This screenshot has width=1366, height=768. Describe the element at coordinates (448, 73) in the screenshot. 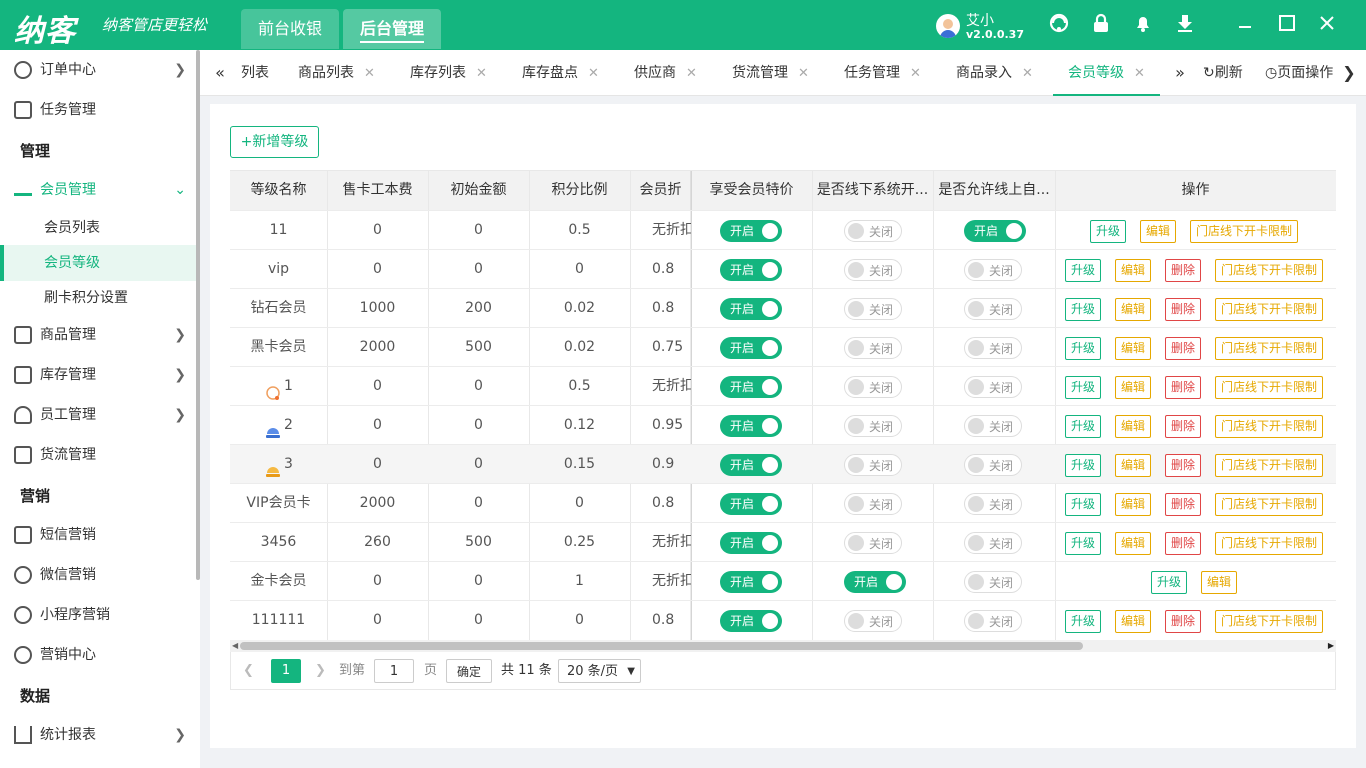

I see `tab-stock-list: 库存列表 ✕` at that location.